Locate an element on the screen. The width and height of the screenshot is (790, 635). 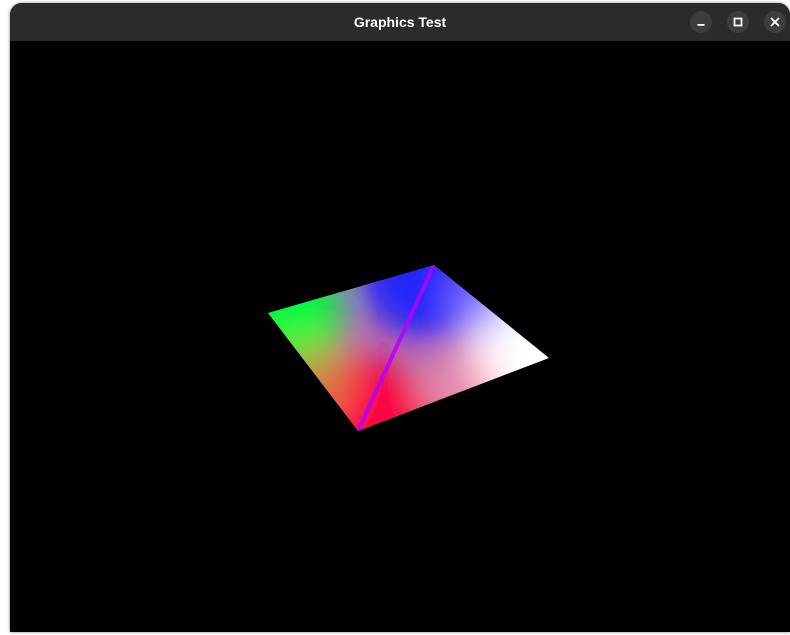
maximize-button is located at coordinates (738, 22).